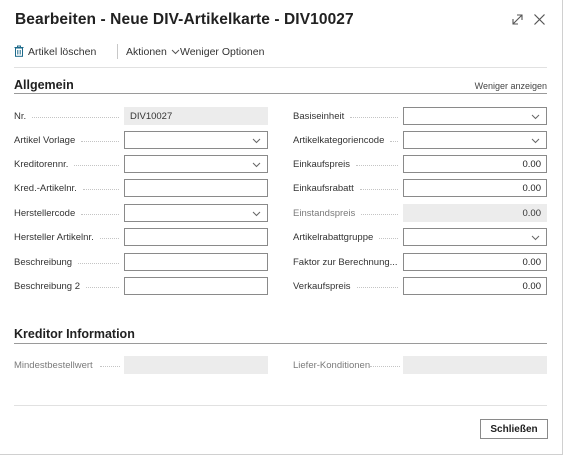 The height and width of the screenshot is (455, 563). I want to click on show-less-link: Weniger anzeigen, so click(511, 86).